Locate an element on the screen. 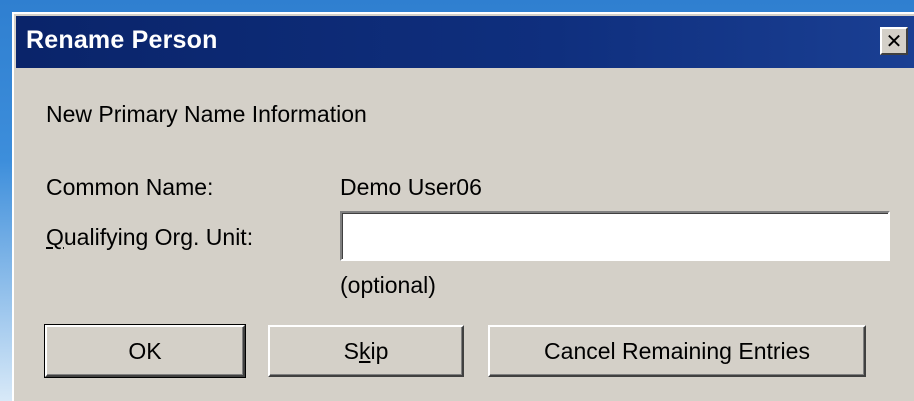 This screenshot has height=401, width=914. ok-button: OK is located at coordinates (145, 351).